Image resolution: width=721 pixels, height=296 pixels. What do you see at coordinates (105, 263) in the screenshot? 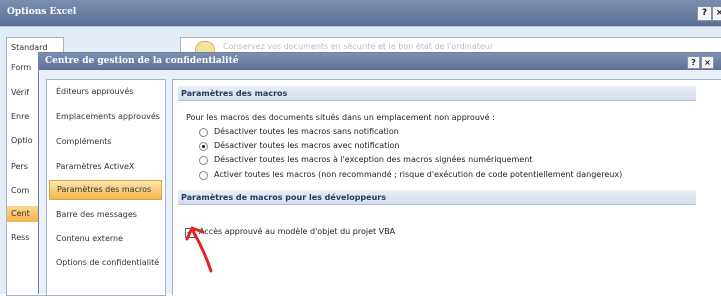
I see `nav-item-confidentialite: Options de confidentialité` at bounding box center [105, 263].